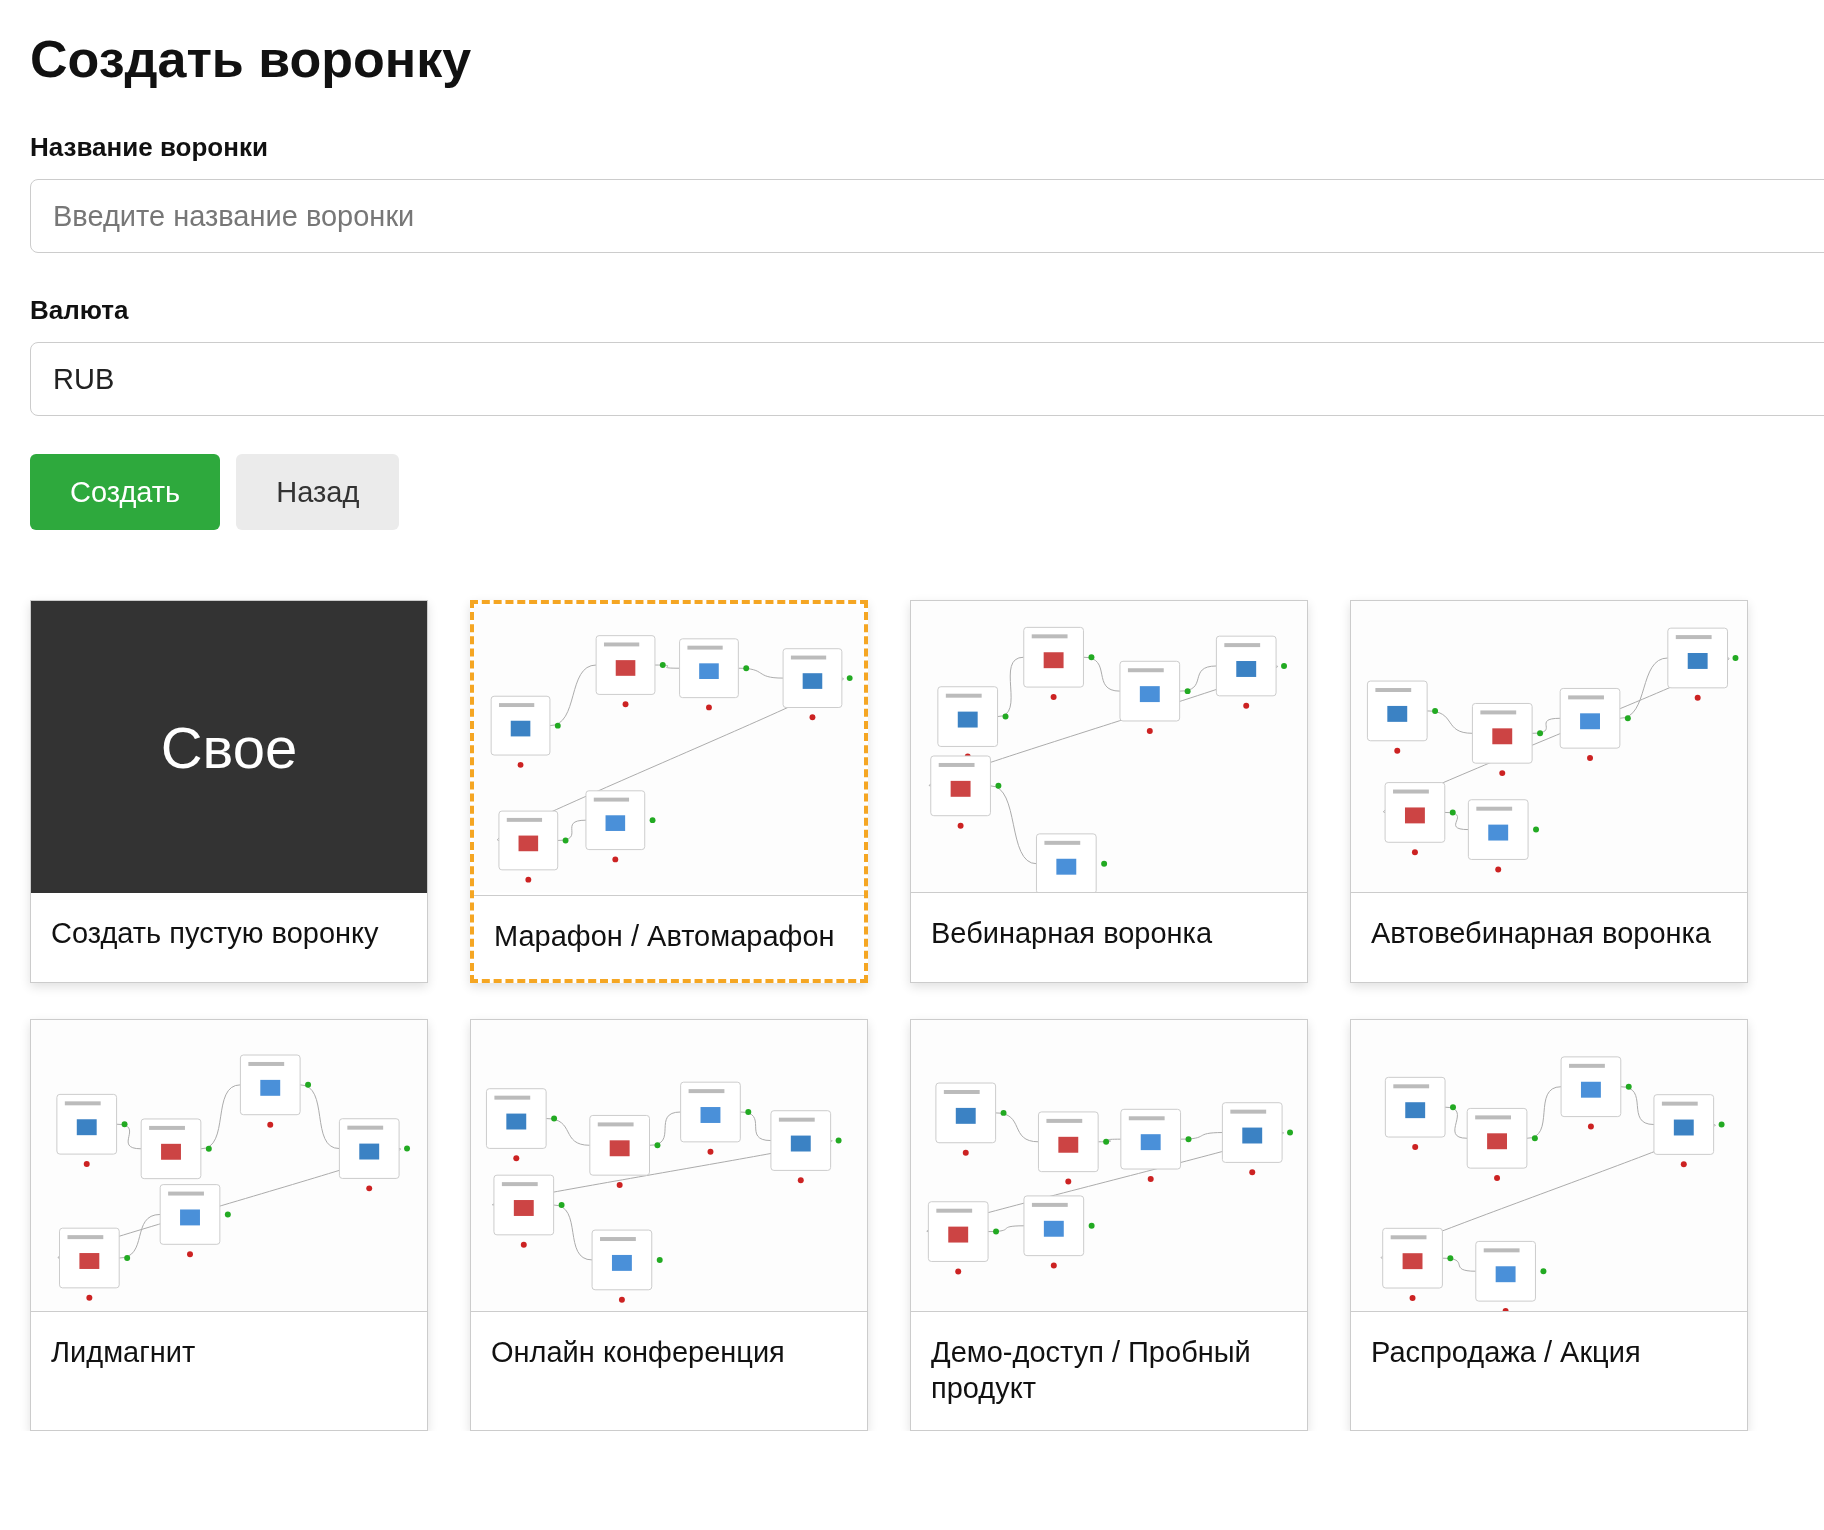 This screenshot has height=1530, width=1824. Describe the element at coordinates (664, 937) in the screenshot. I see `template-caption: Марафон / Автомарафон` at that location.